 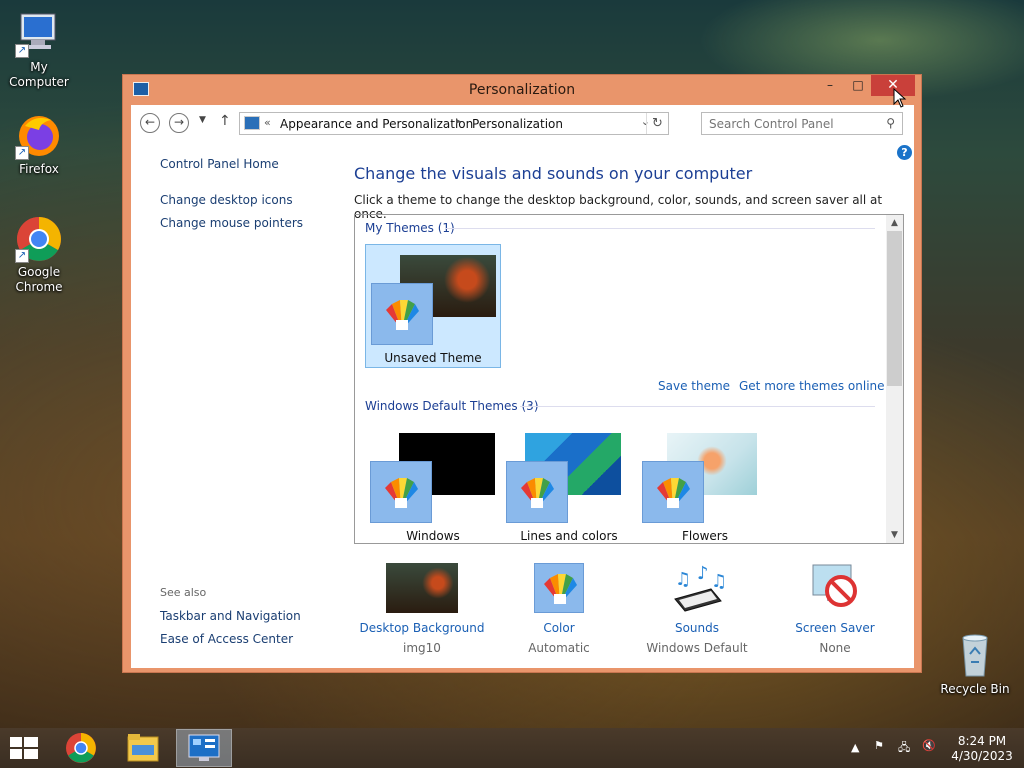 I want to click on system-clock: 8:24 PM 4/30/2023, so click(x=982, y=749).